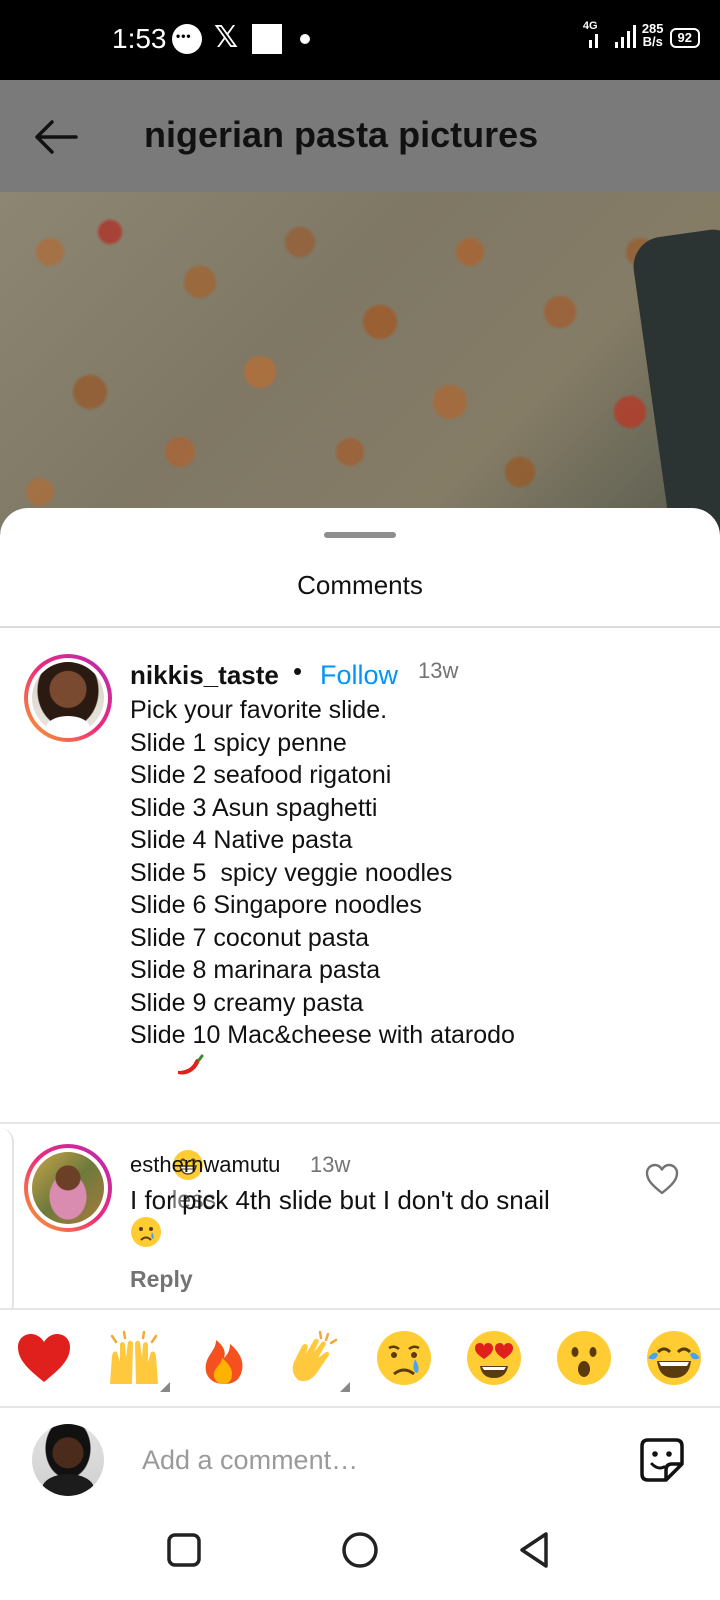 Image resolution: width=720 pixels, height=1600 pixels. I want to click on status-time: 1:53, so click(139, 38).